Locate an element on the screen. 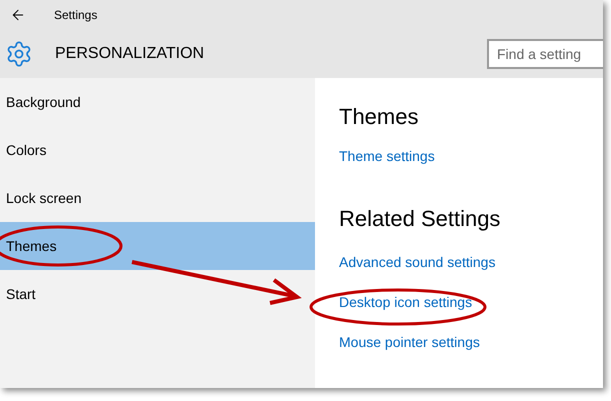 The width and height of the screenshot is (611, 401). section-heading: Related Settings is located at coordinates (420, 219).